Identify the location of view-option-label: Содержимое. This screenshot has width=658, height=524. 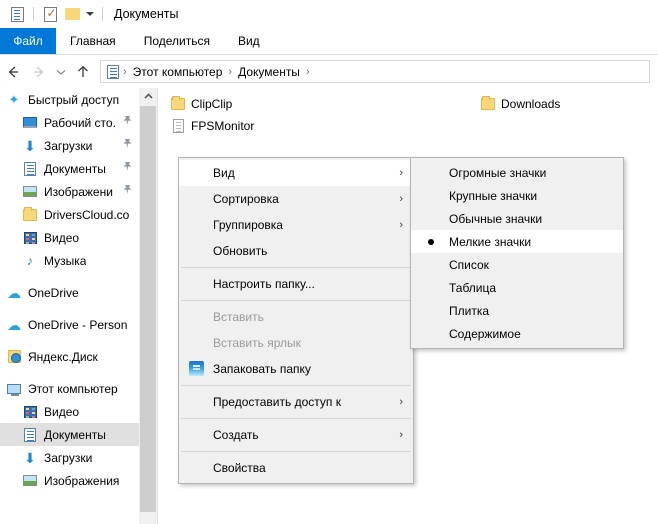
(485, 333).